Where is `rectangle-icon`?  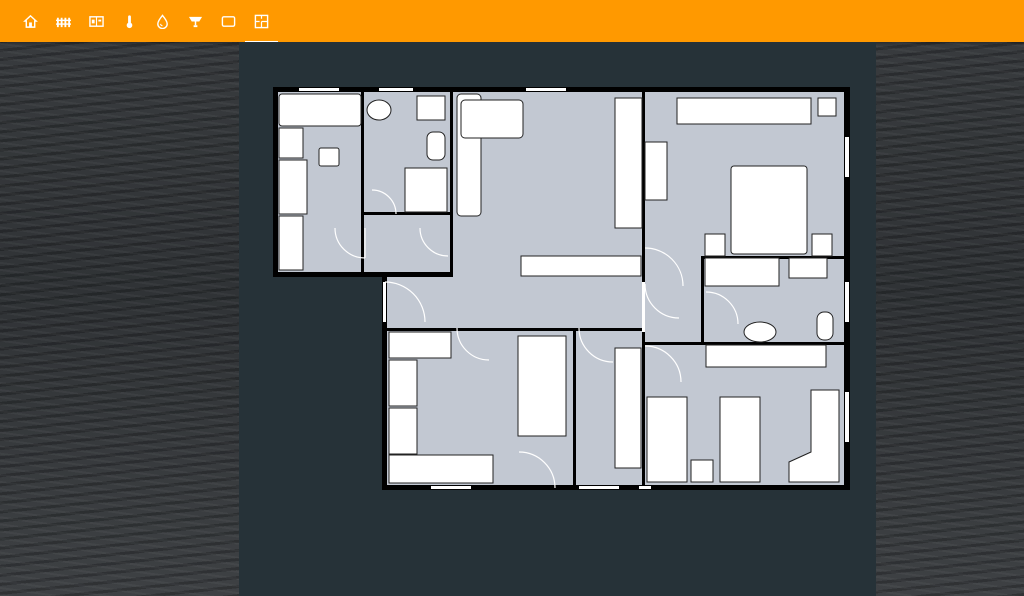 rectangle-icon is located at coordinates (228, 21).